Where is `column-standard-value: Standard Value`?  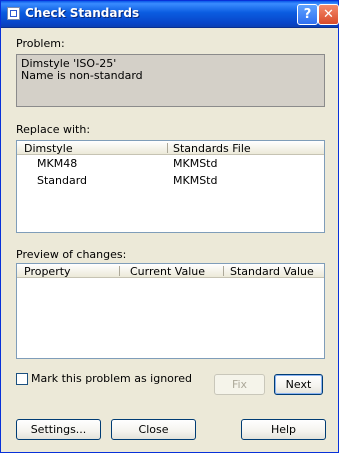
column-standard-value: Standard Value is located at coordinates (272, 271).